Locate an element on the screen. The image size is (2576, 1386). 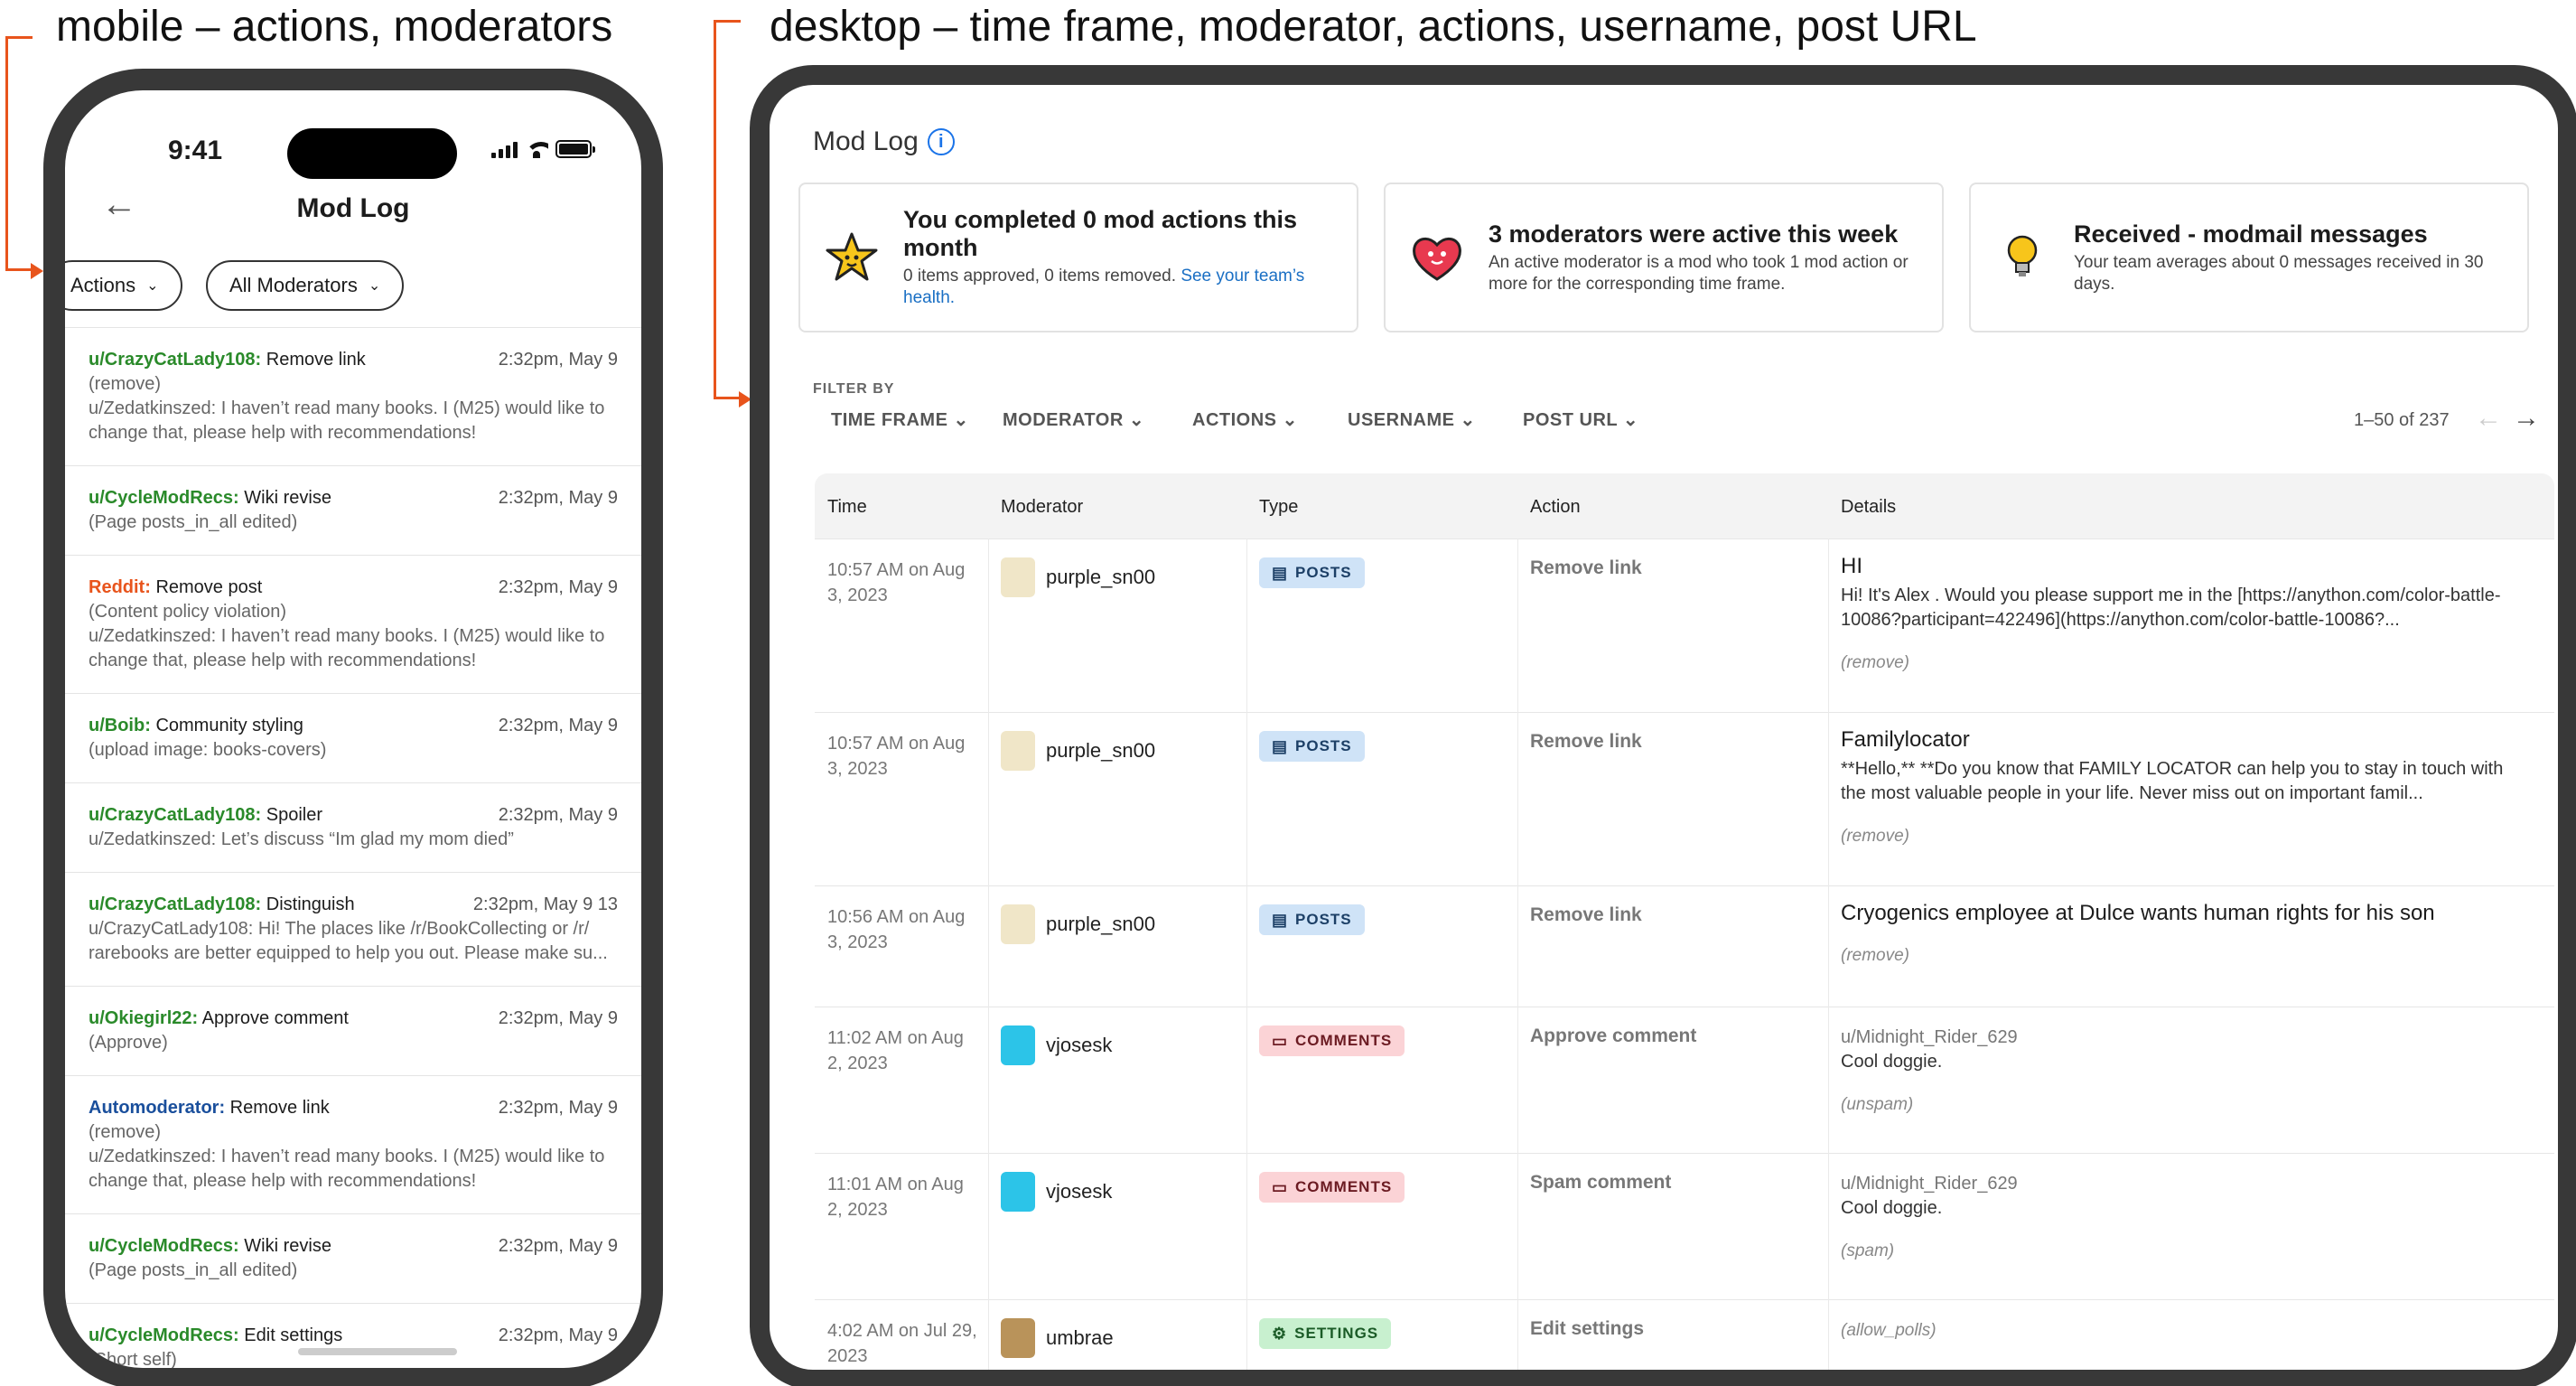
type-badge: ▤ POSTS is located at coordinates (1312, 747).